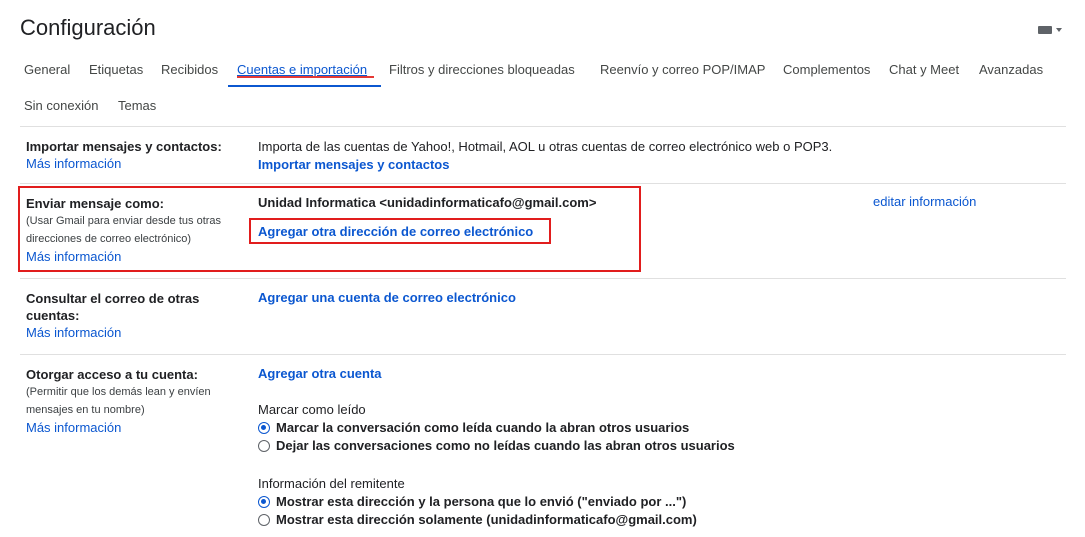 The height and width of the screenshot is (537, 1085). I want to click on chevron-down-icon, so click(1059, 30).